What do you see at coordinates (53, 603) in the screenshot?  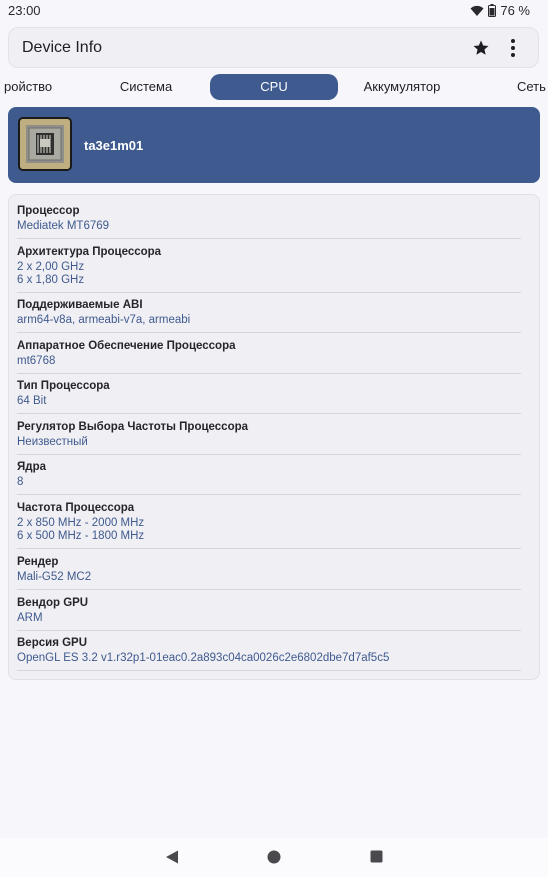 I see `info-label: Вендор GPU` at bounding box center [53, 603].